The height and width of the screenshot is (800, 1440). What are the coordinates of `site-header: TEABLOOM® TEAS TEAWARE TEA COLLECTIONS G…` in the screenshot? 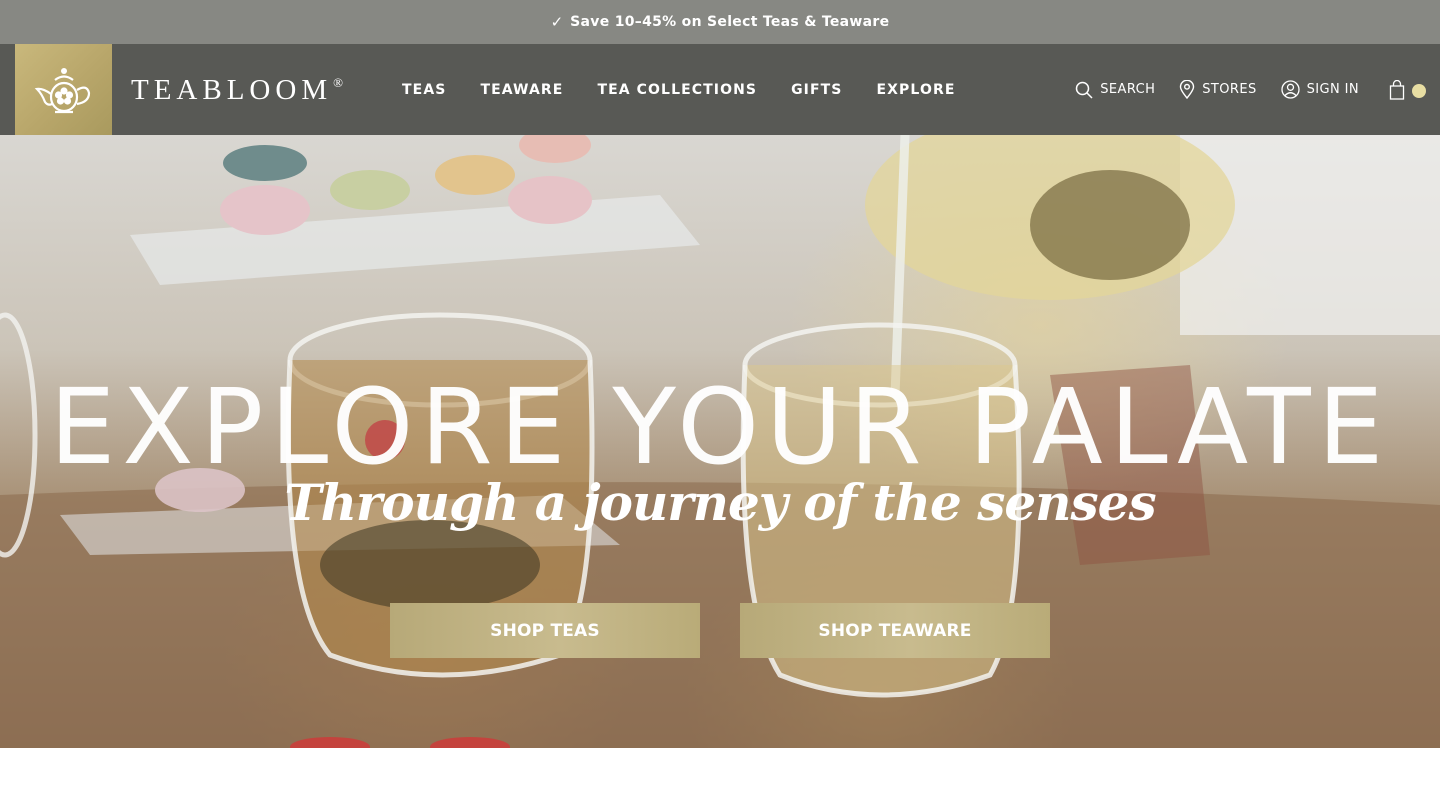 It's located at (720, 89).